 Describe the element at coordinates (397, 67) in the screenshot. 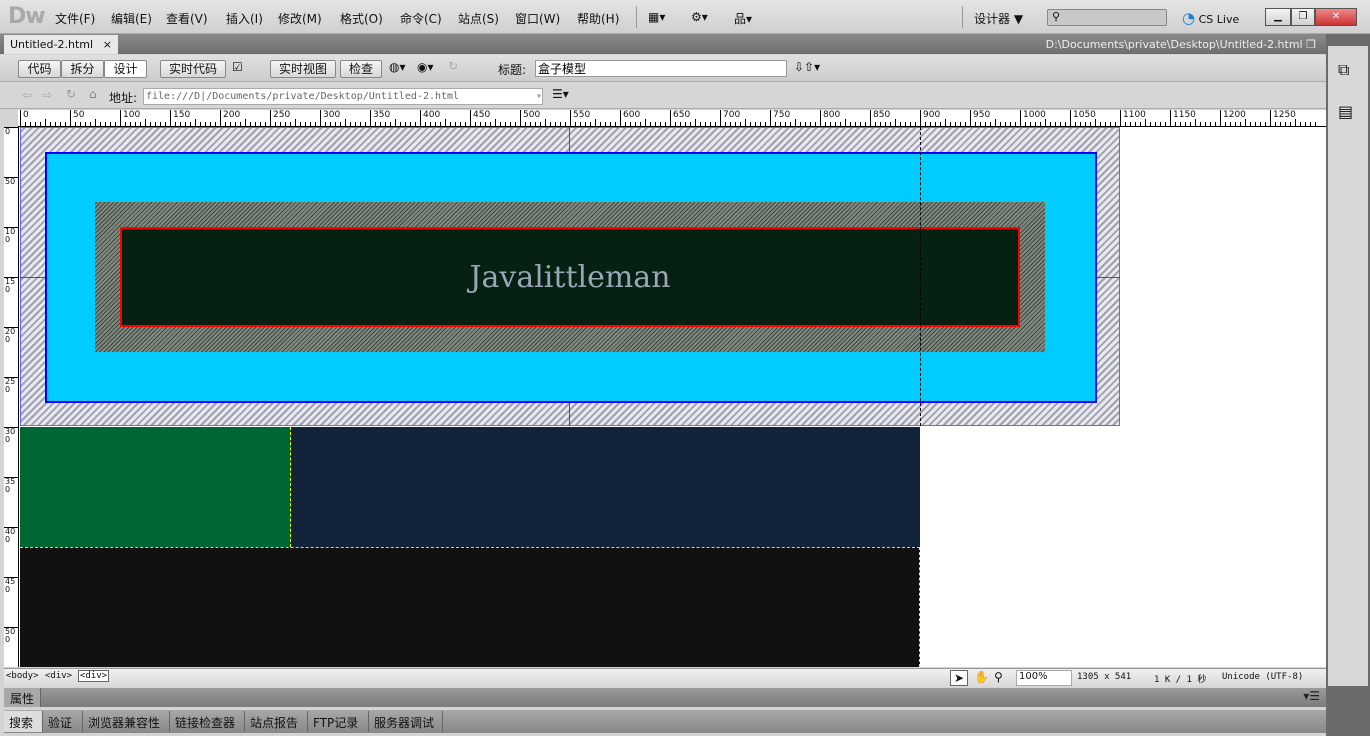

I see `globe-icon: ◍▾` at that location.